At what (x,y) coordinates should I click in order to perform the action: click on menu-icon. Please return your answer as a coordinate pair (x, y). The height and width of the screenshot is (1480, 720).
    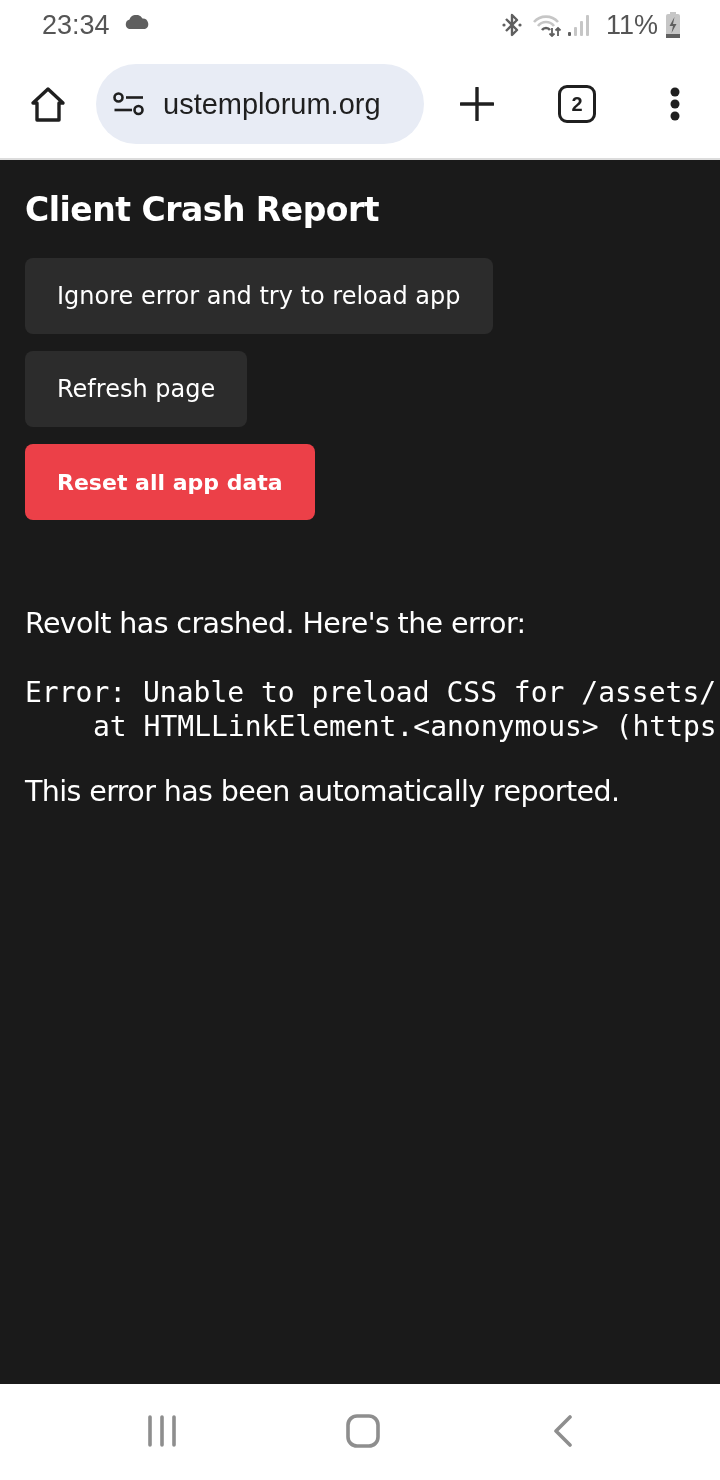
    Looking at the image, I should click on (675, 104).